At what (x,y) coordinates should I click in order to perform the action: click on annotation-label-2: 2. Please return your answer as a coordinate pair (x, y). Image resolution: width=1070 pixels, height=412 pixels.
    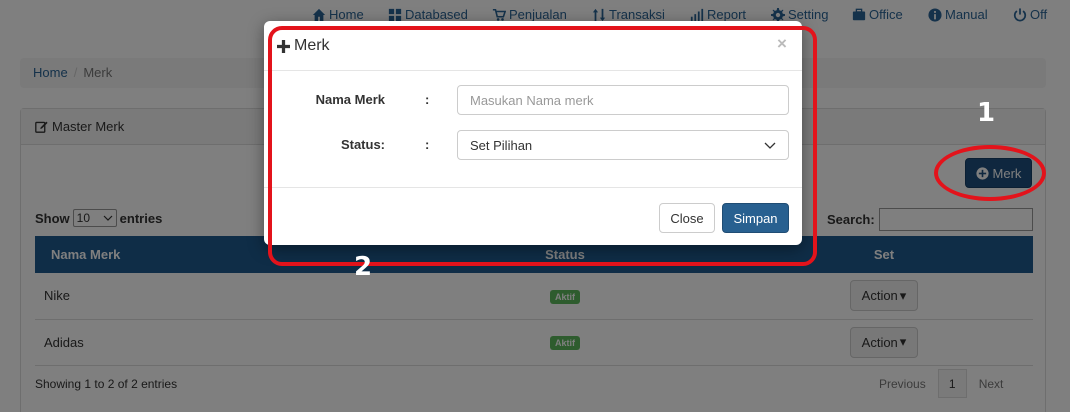
    Looking at the image, I should click on (363, 267).